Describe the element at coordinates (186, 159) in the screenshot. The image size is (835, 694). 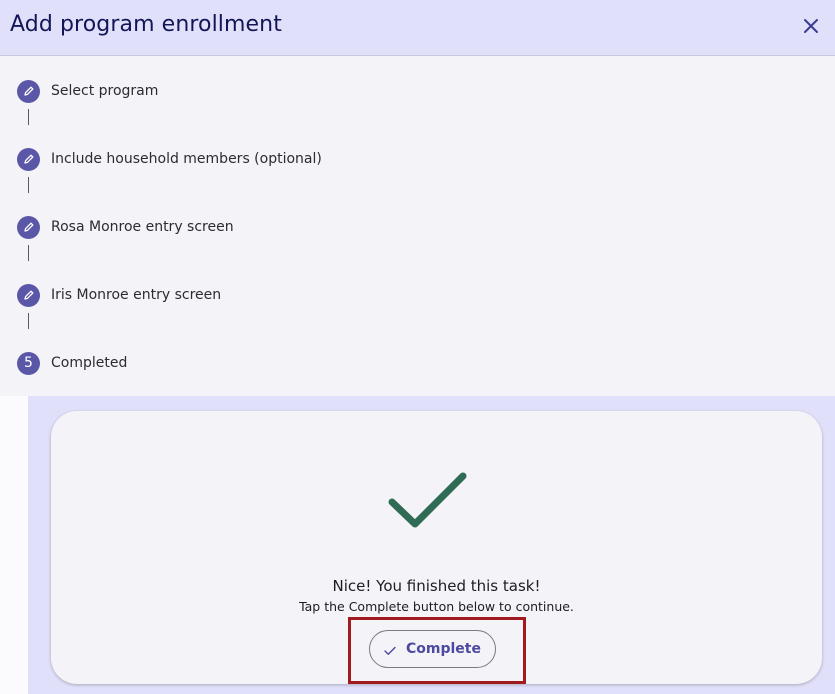
I see `step-label: Include household members (optional)` at that location.